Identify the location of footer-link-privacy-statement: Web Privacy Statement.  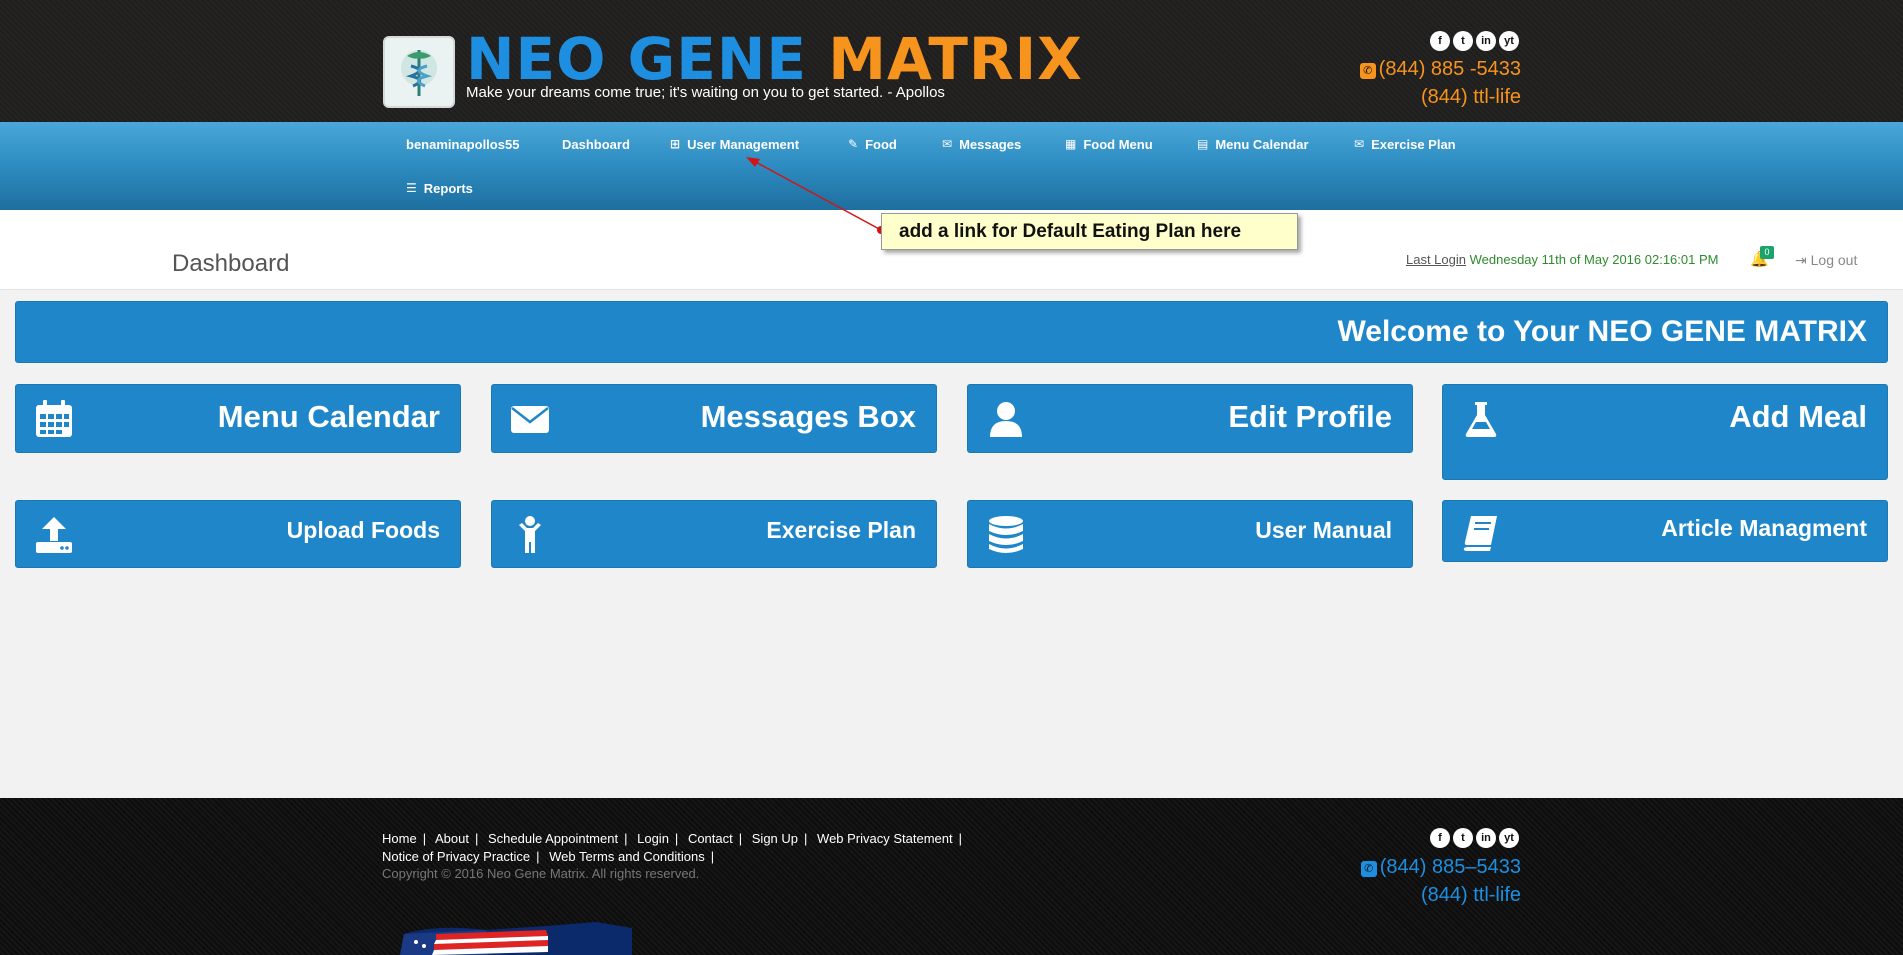
(885, 838).